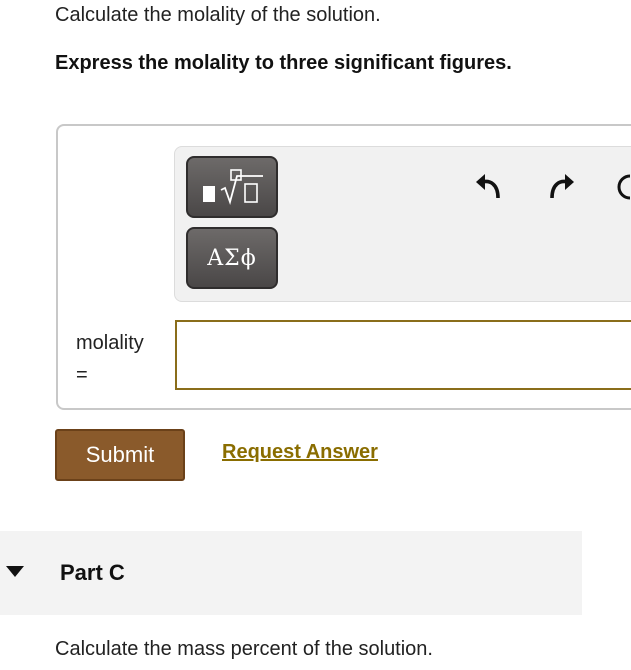  I want to click on reset-button, so click(621, 187).